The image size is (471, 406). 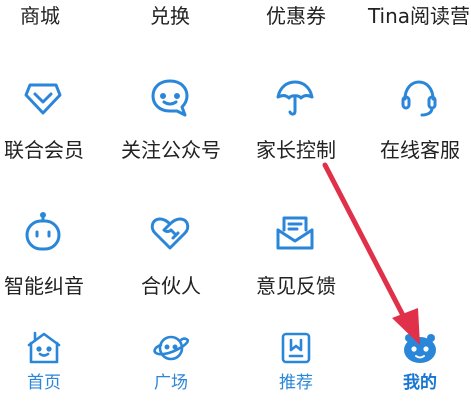 What do you see at coordinates (420, 150) in the screenshot?
I see `online-service-label: 在线客服` at bounding box center [420, 150].